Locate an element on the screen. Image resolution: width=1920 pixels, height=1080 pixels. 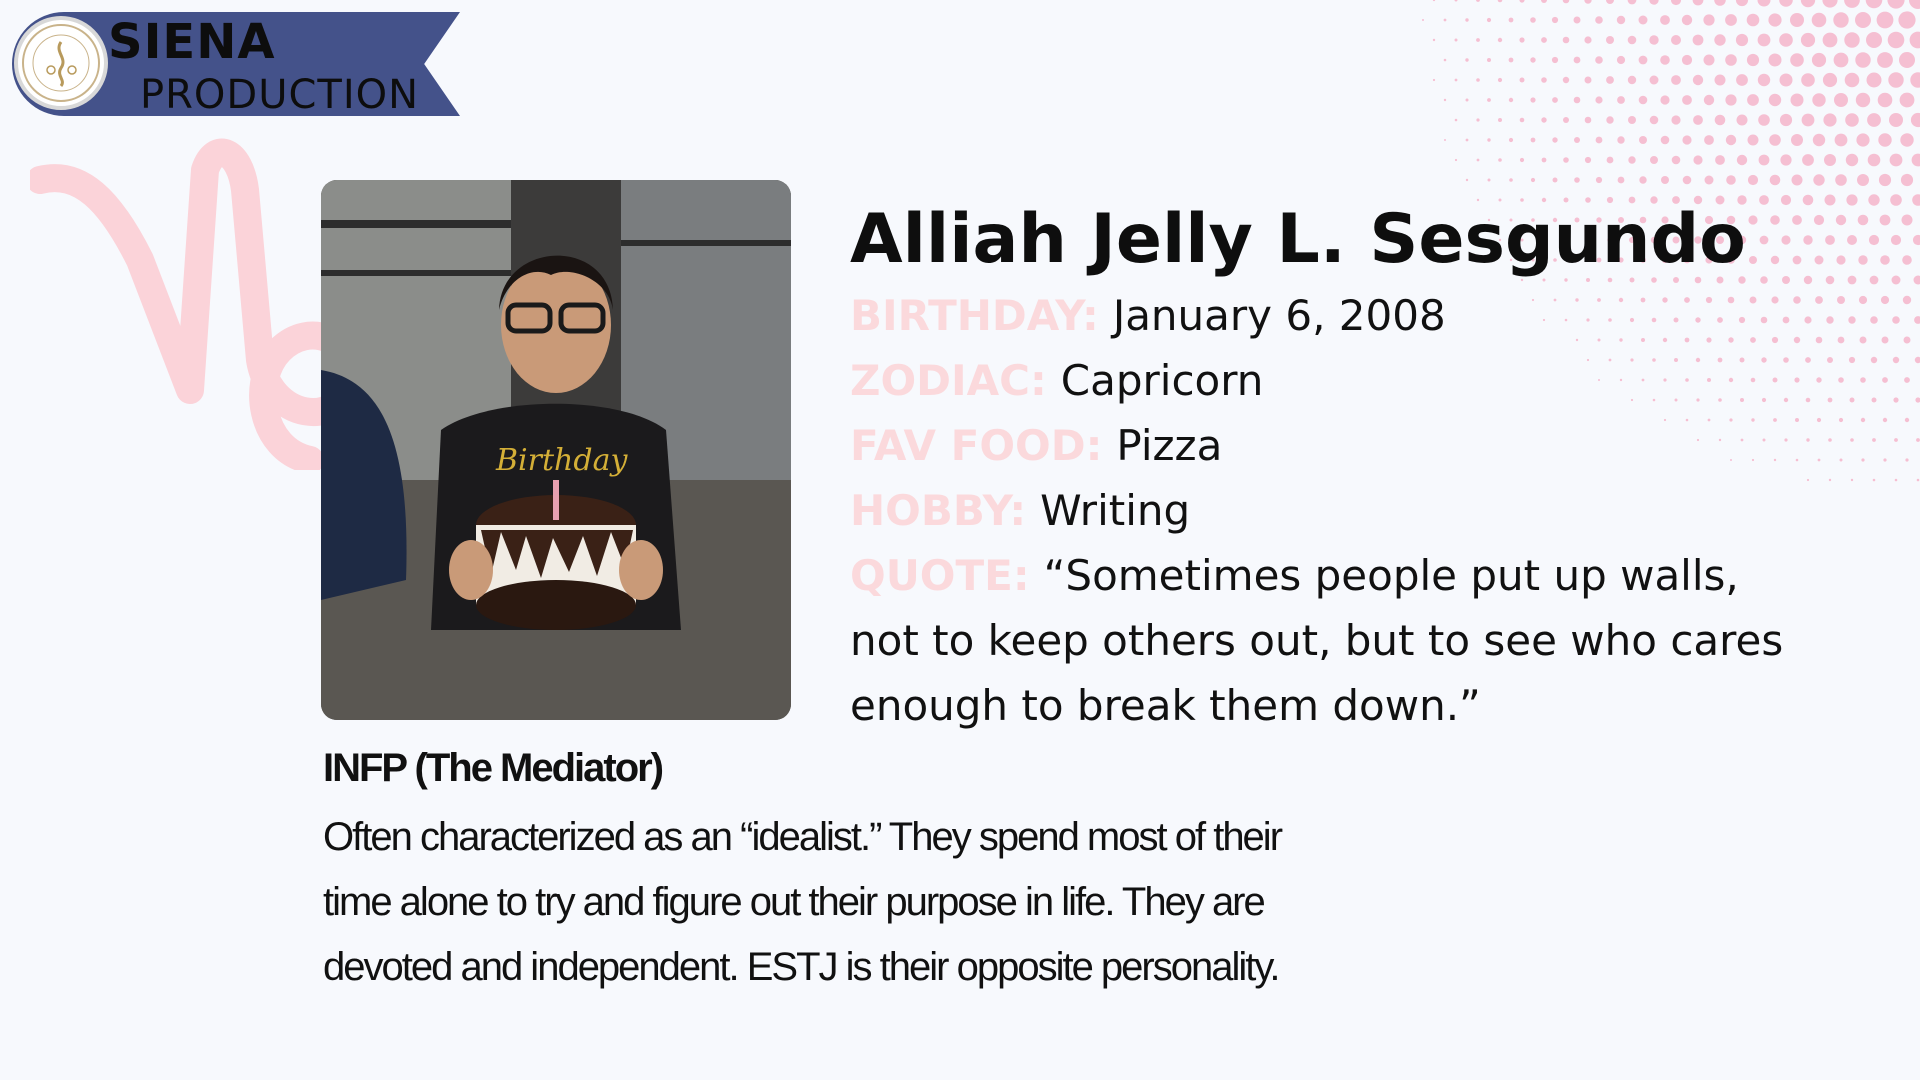
profile-name: Alliah Jelly L. Sesgundo is located at coordinates (1298, 239).